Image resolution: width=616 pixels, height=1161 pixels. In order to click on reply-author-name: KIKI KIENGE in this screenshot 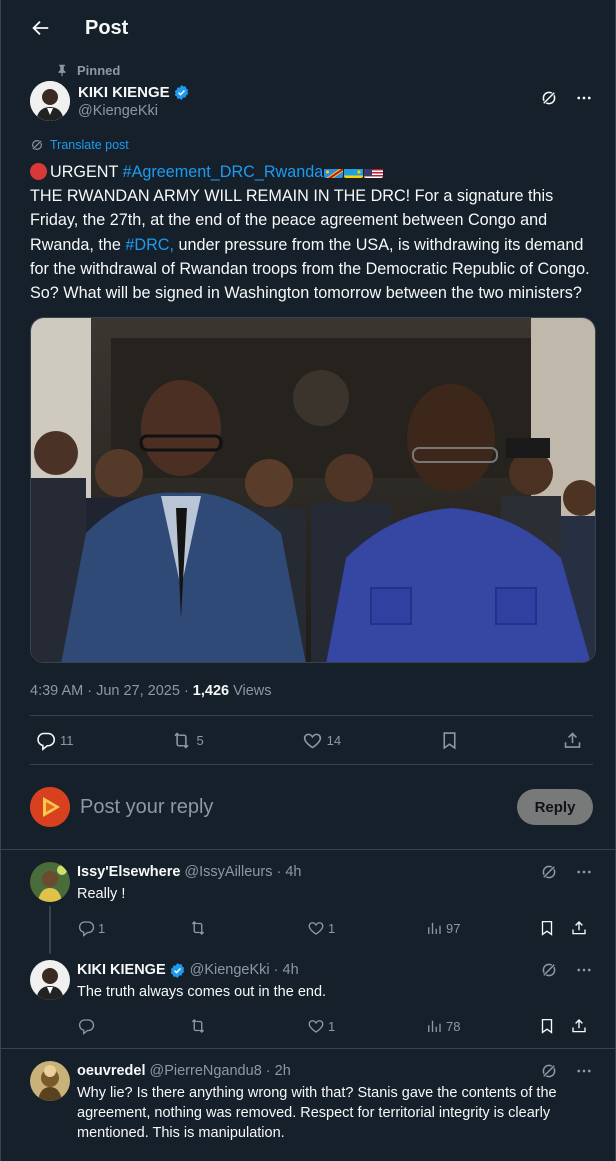, I will do `click(121, 970)`.